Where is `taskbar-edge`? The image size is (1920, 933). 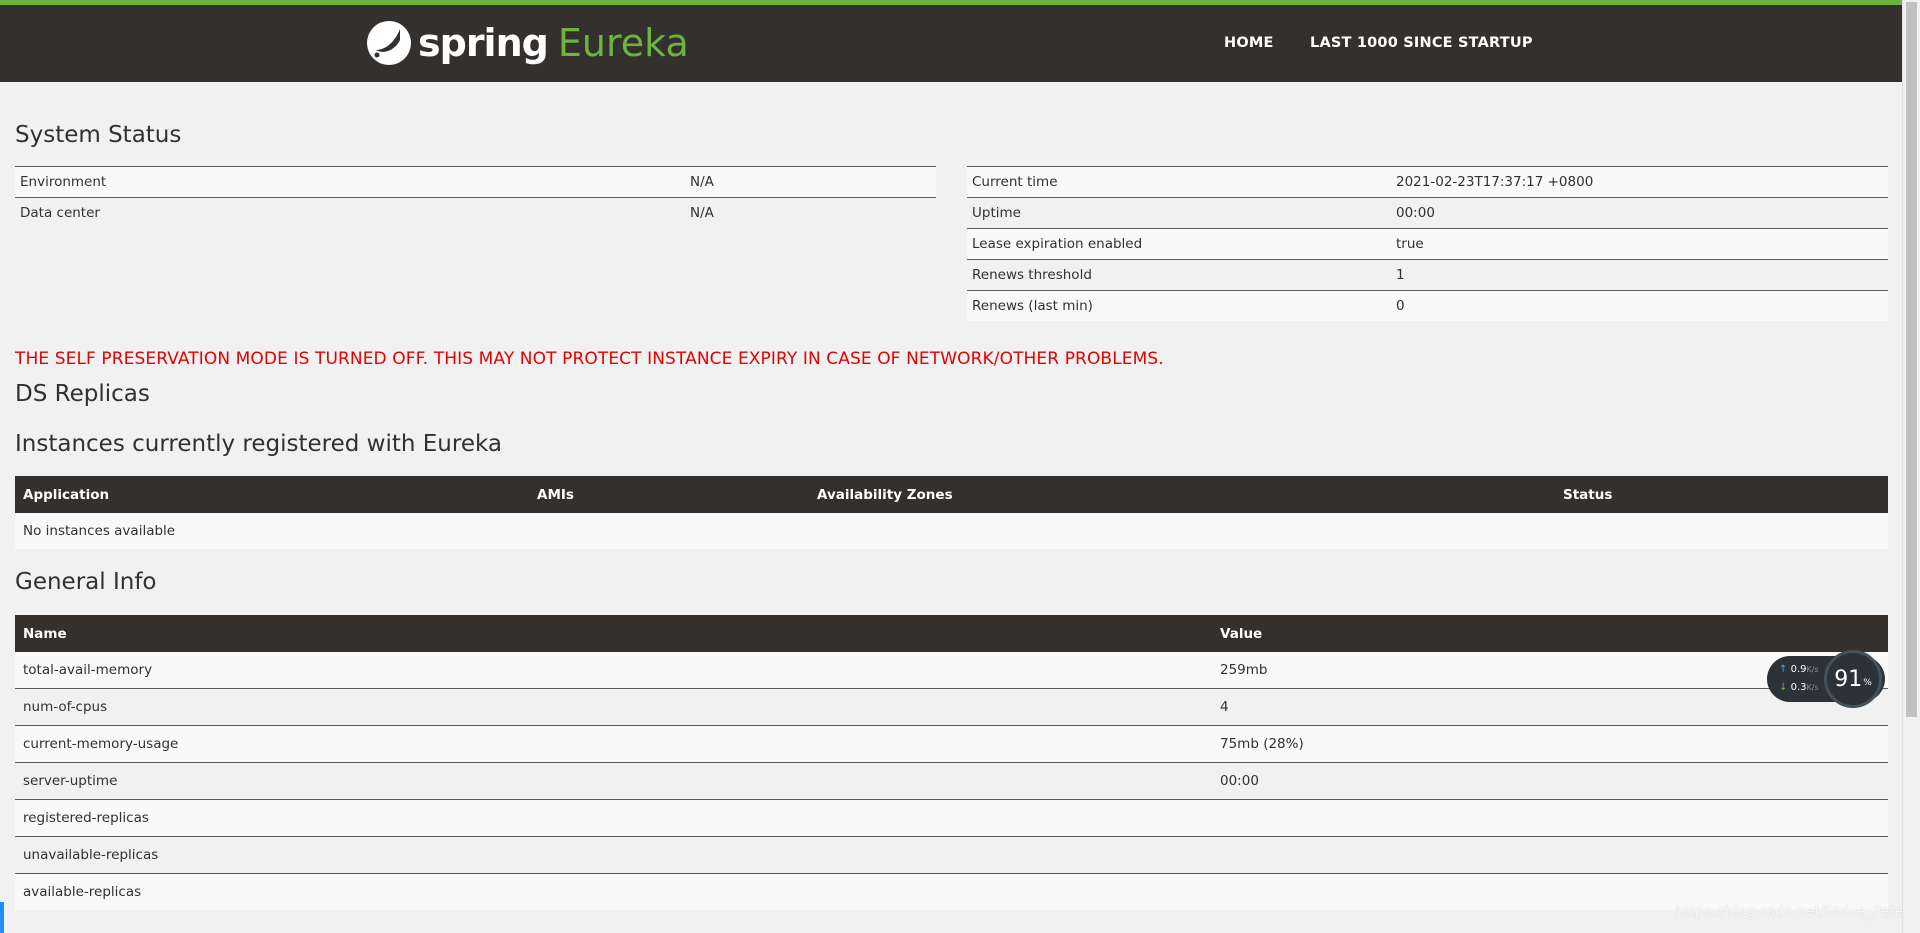
taskbar-edge is located at coordinates (2, 917).